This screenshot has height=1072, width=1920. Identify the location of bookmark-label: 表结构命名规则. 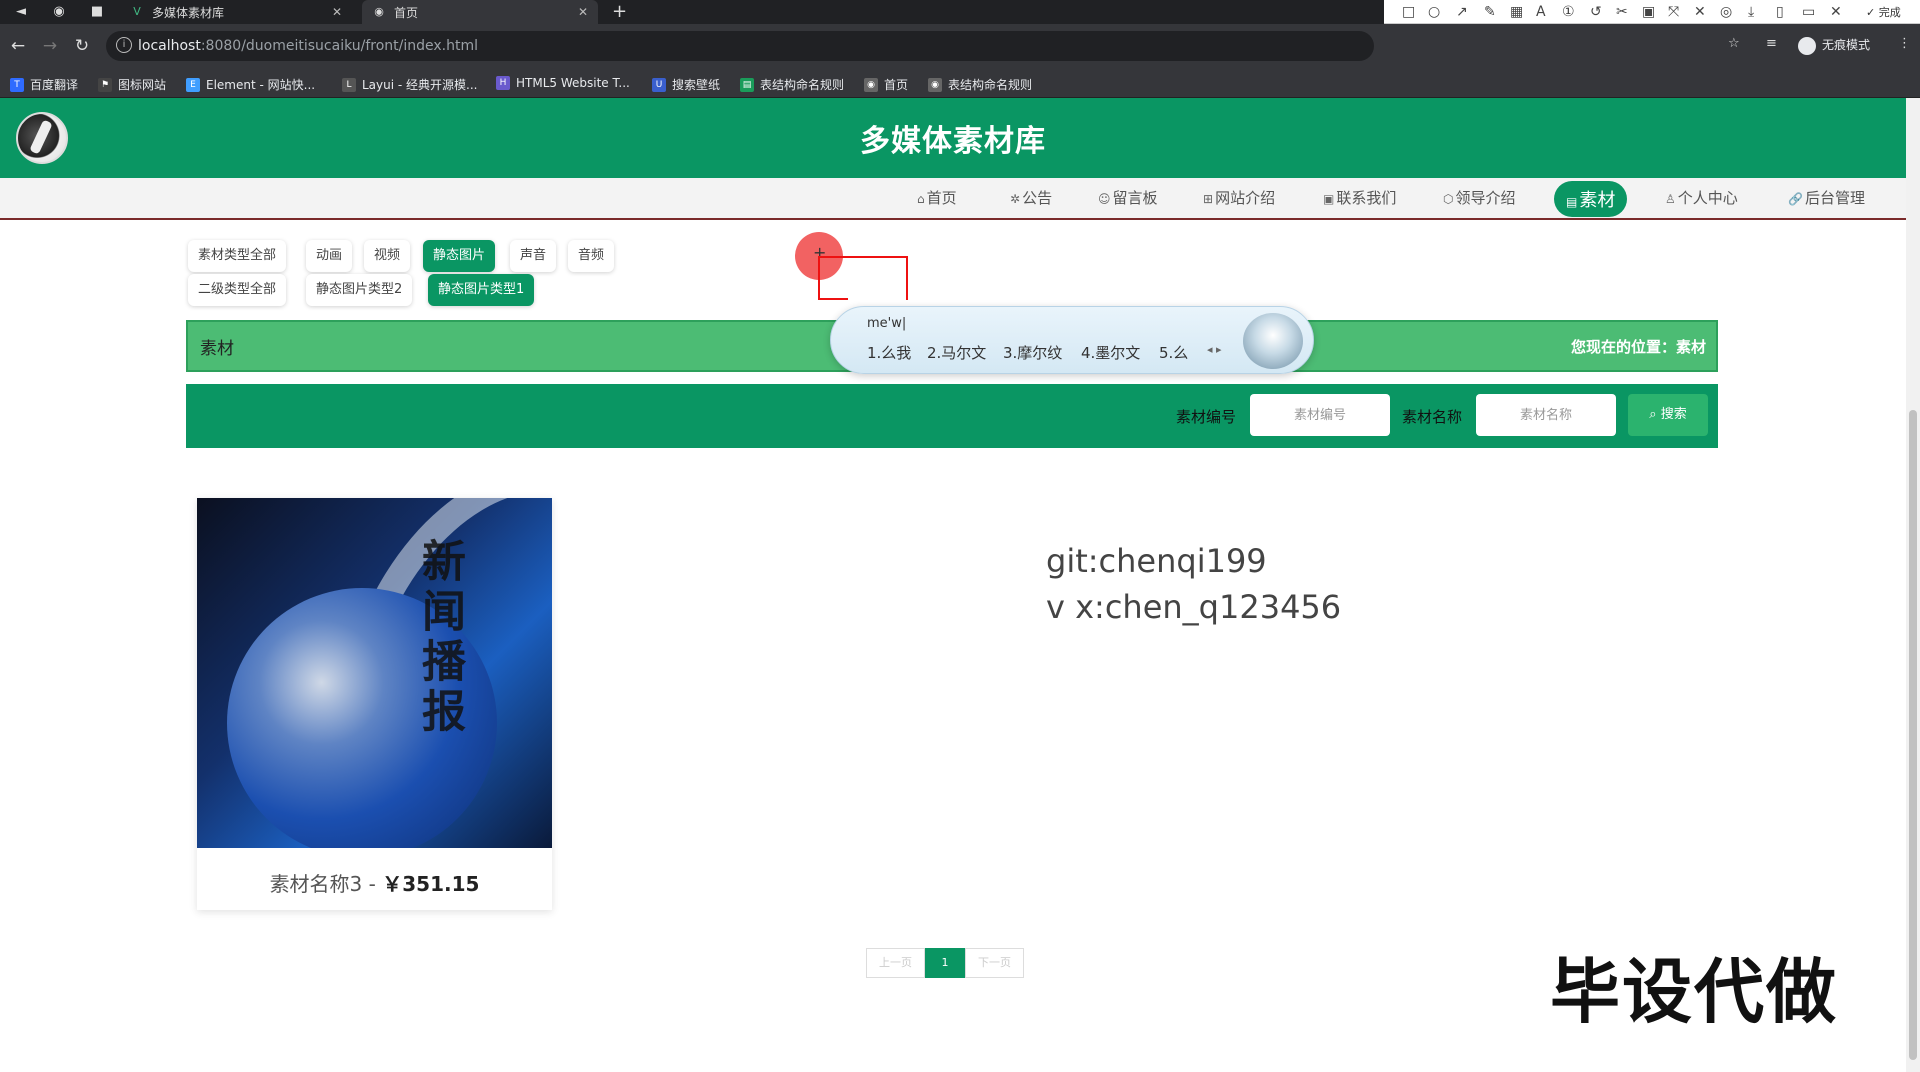
(802, 85).